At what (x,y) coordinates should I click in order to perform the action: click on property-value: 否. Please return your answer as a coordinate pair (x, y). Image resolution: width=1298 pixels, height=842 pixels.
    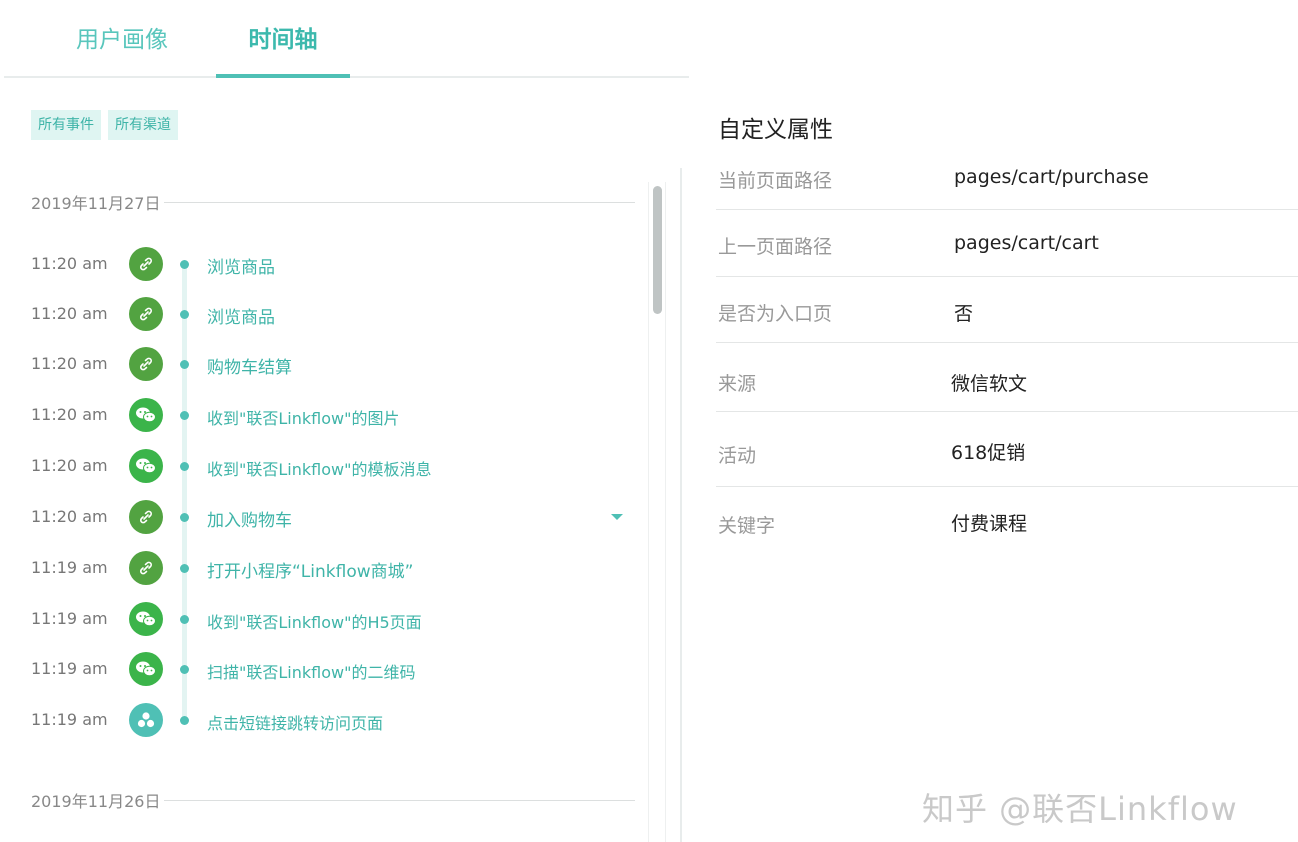
    Looking at the image, I should click on (964, 314).